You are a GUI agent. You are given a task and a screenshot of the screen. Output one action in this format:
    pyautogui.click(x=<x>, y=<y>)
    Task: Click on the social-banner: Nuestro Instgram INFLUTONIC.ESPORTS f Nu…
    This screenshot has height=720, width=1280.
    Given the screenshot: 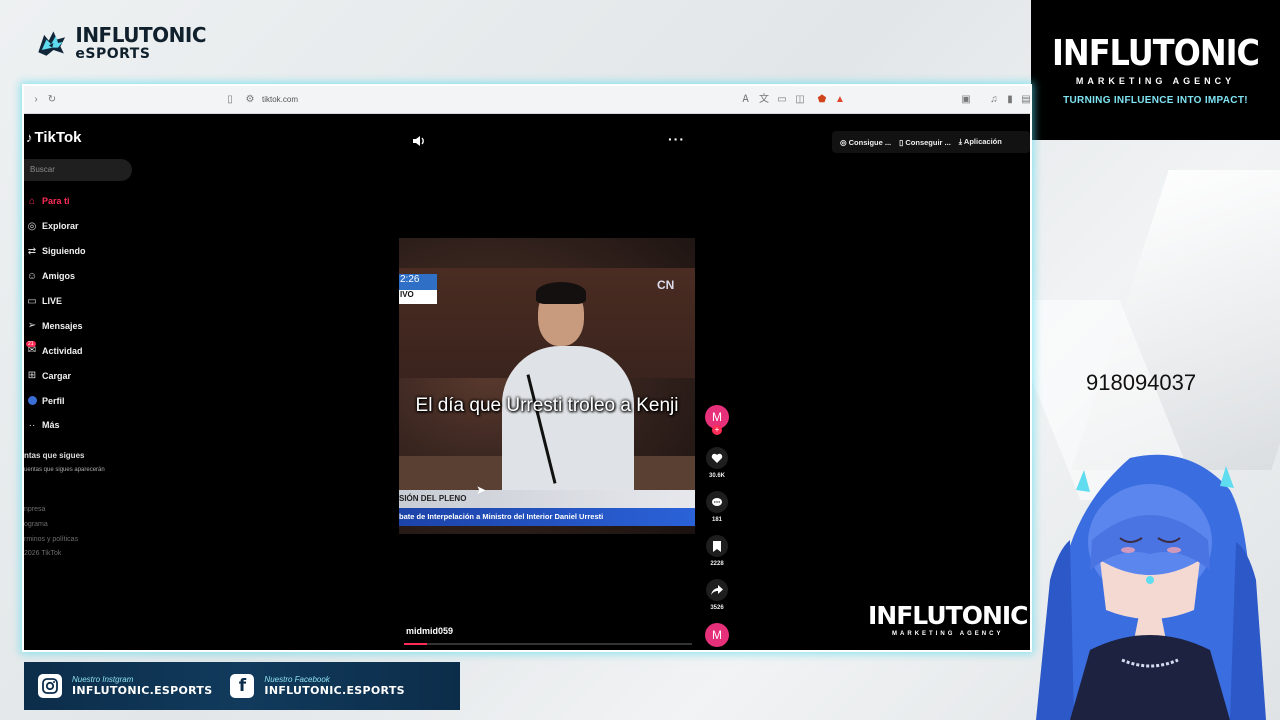 What is the action you would take?
    pyautogui.click(x=242, y=686)
    